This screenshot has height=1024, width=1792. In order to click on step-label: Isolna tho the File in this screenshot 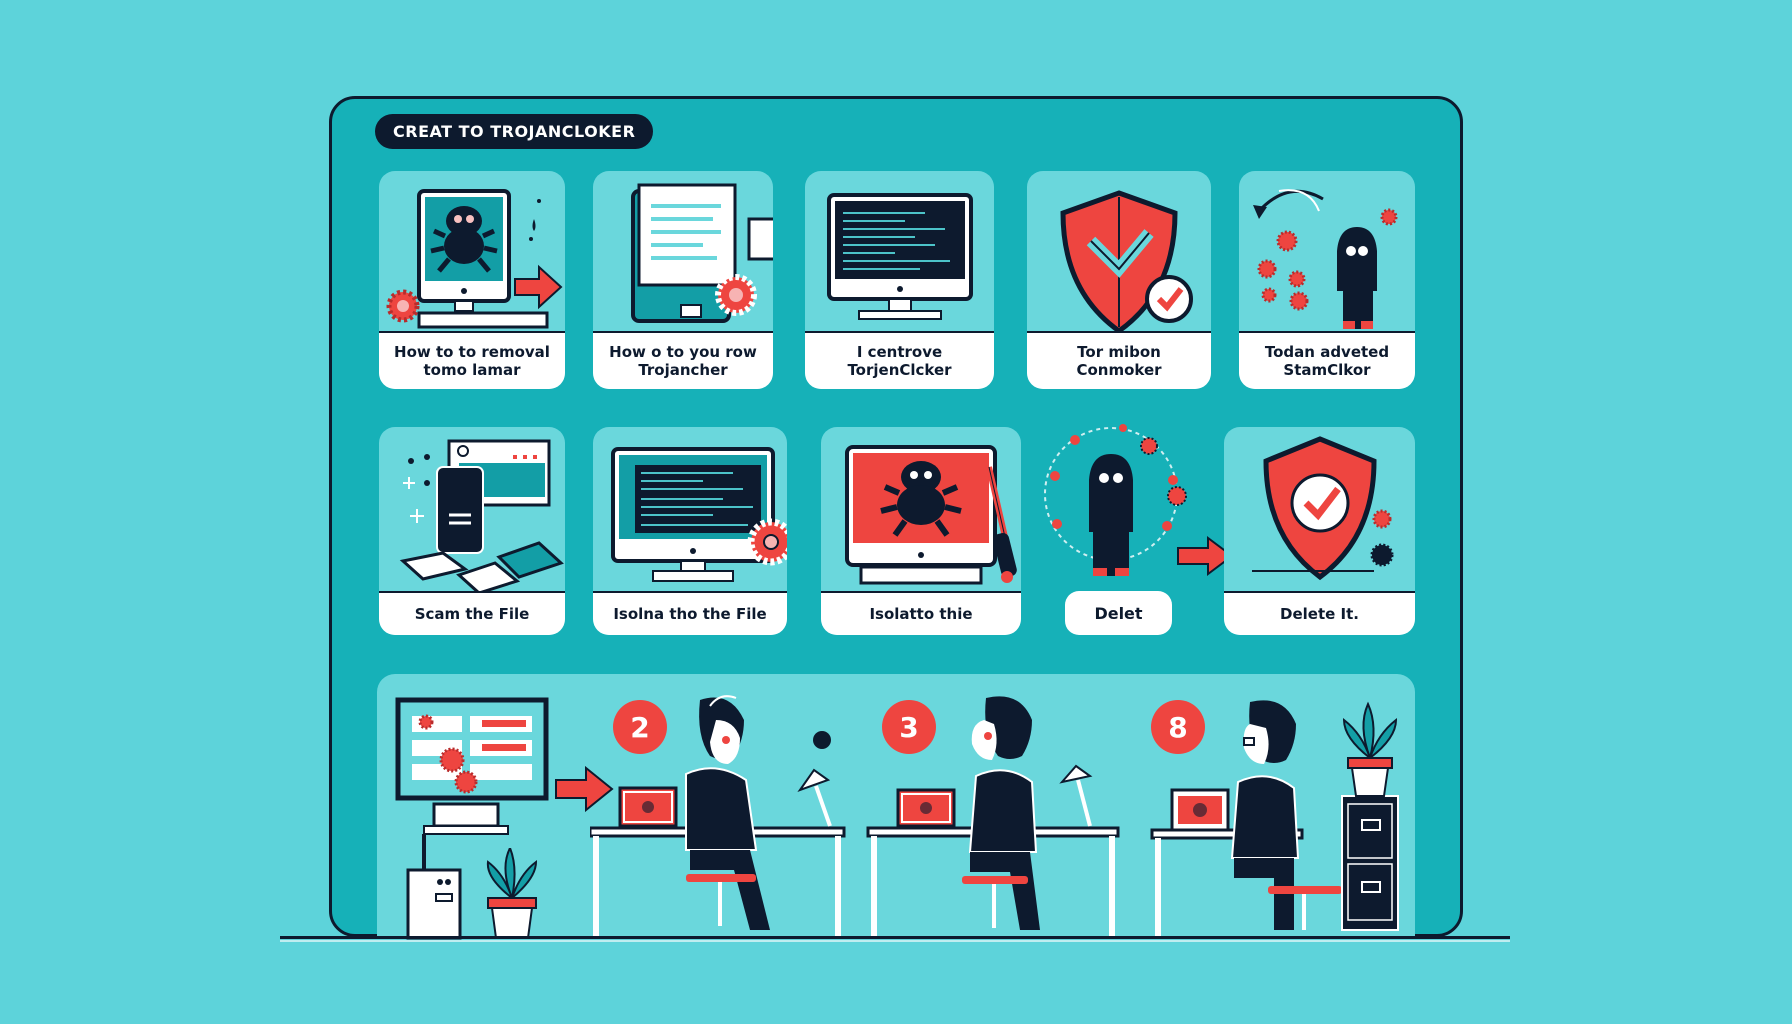, I will do `click(690, 613)`.